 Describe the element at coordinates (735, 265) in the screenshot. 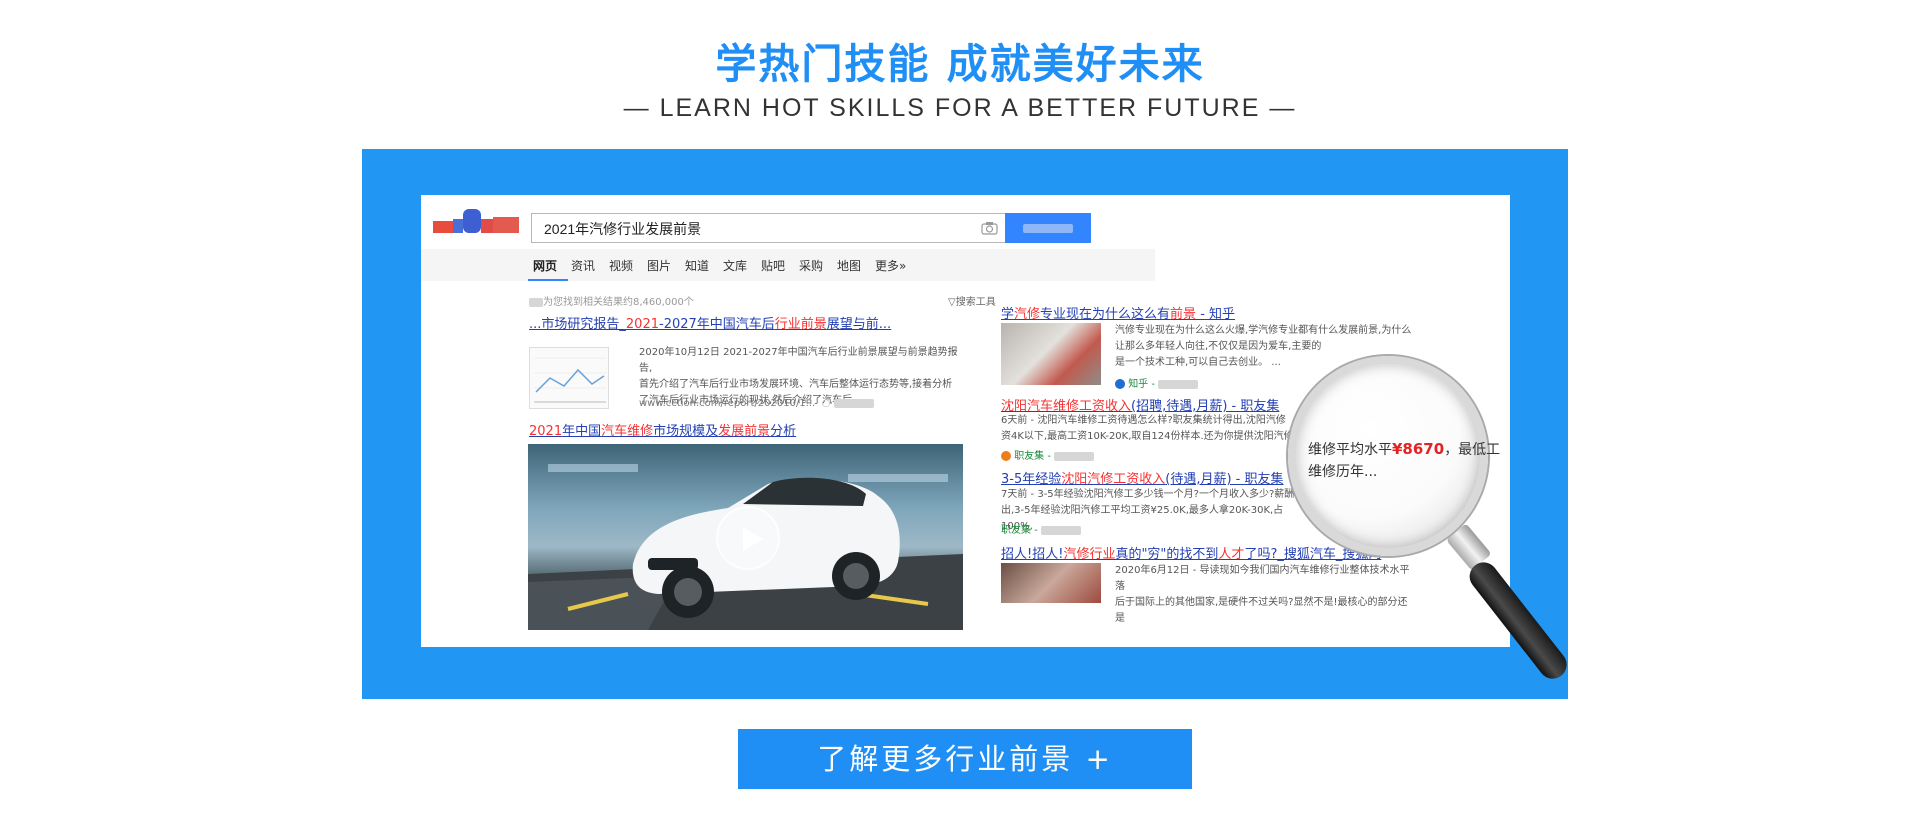

I see `tab-wenku: 文库` at that location.